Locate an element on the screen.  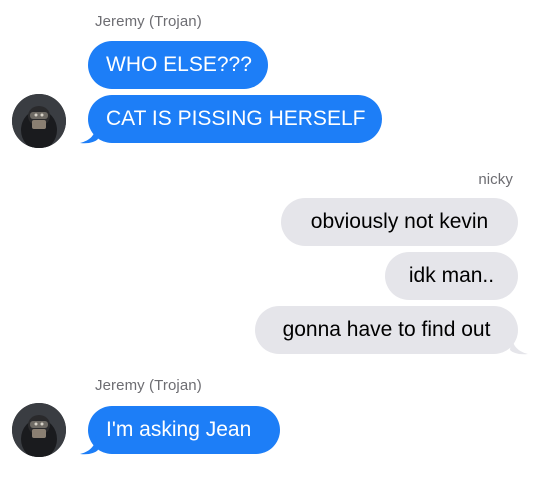
message-bubble-outgoing: idk man.. is located at coordinates (451, 276).